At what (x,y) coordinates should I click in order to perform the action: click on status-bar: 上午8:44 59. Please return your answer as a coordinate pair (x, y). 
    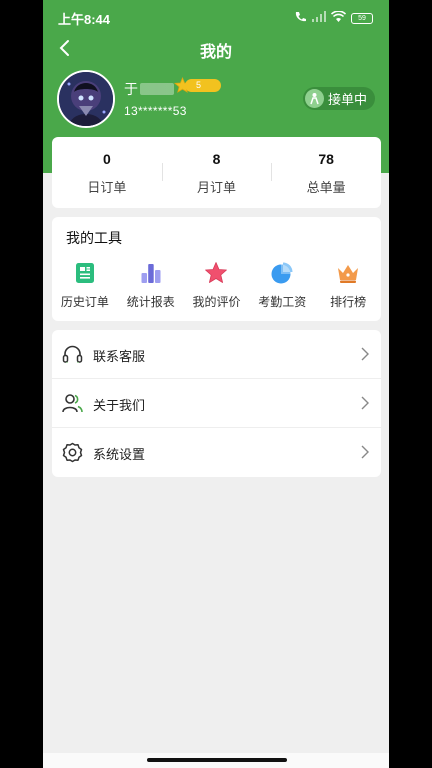
    Looking at the image, I should click on (216, 16).